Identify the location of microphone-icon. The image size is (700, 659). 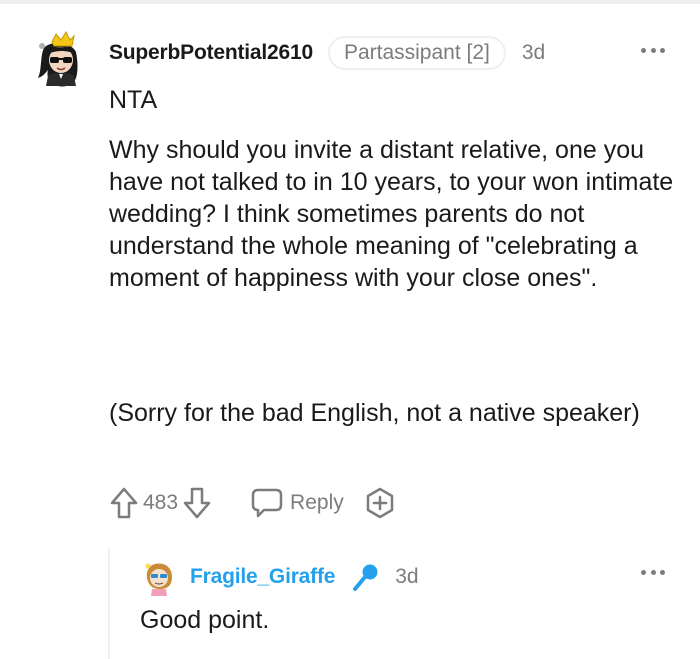
(366, 577).